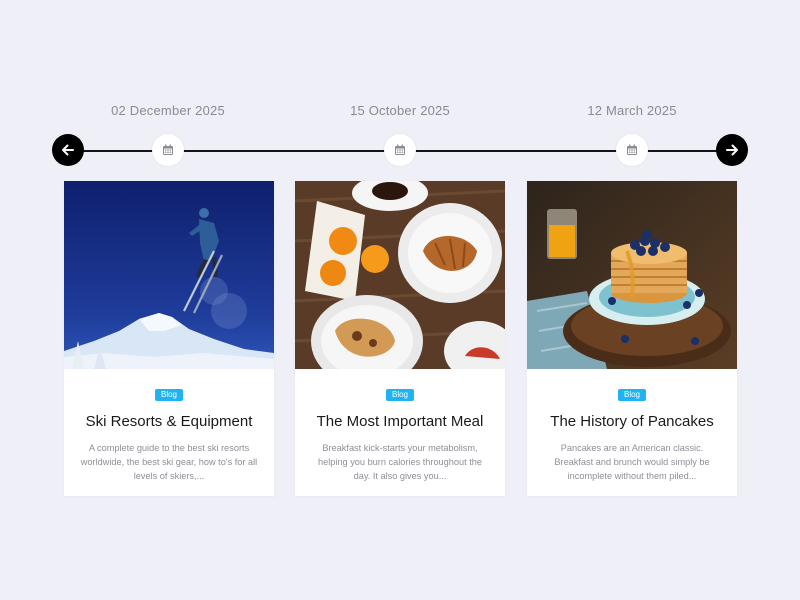 Image resolution: width=800 pixels, height=600 pixels. Describe the element at coordinates (400, 421) in the screenshot. I see `card-title: The Most Important Meal` at that location.